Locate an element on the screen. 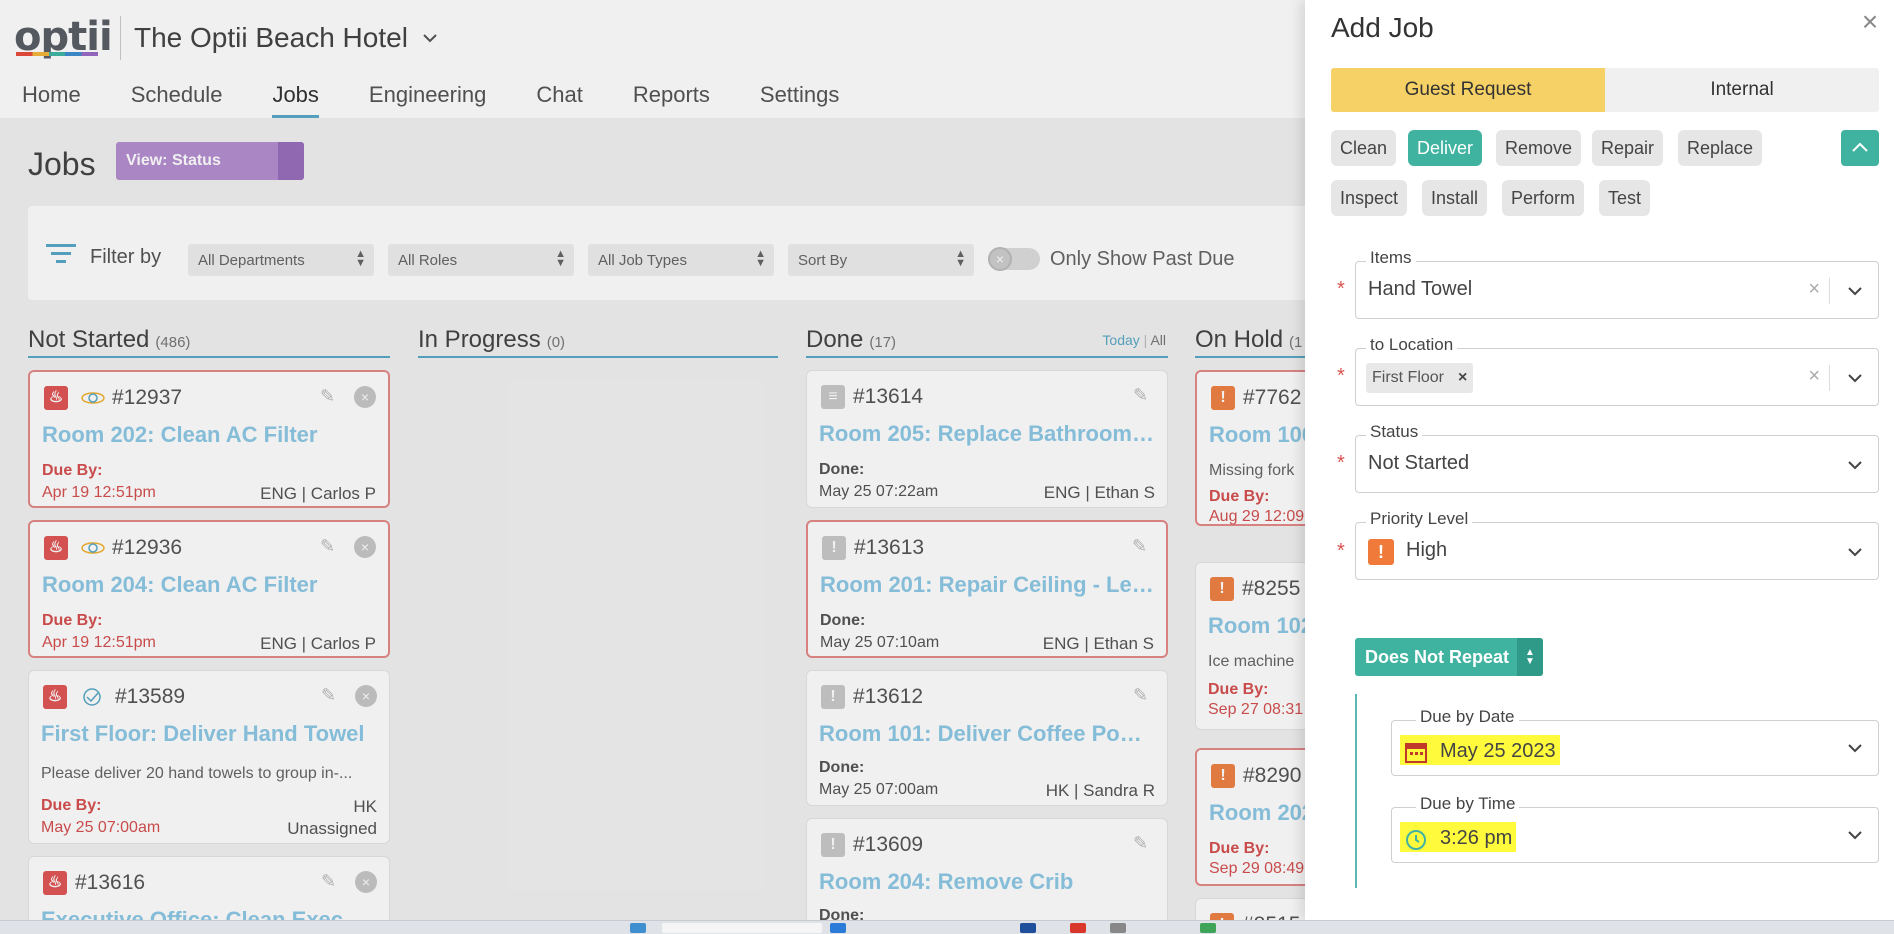 The width and height of the screenshot is (1894, 934). status-value: Not Started is located at coordinates (1419, 463).